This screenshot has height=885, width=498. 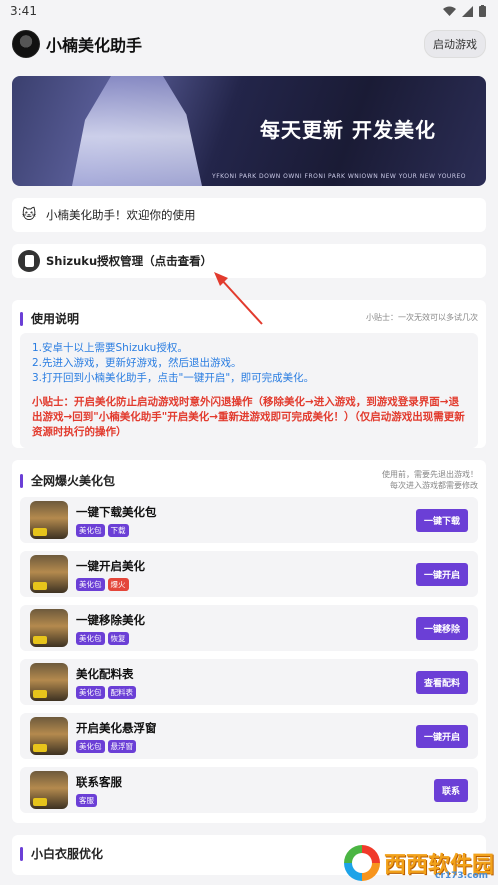 What do you see at coordinates (249, 478) in the screenshot?
I see `packs-header: 全网爆火美化包 使用前，需要先退出游戏！ 每次进入游戏都需要修改` at bounding box center [249, 478].